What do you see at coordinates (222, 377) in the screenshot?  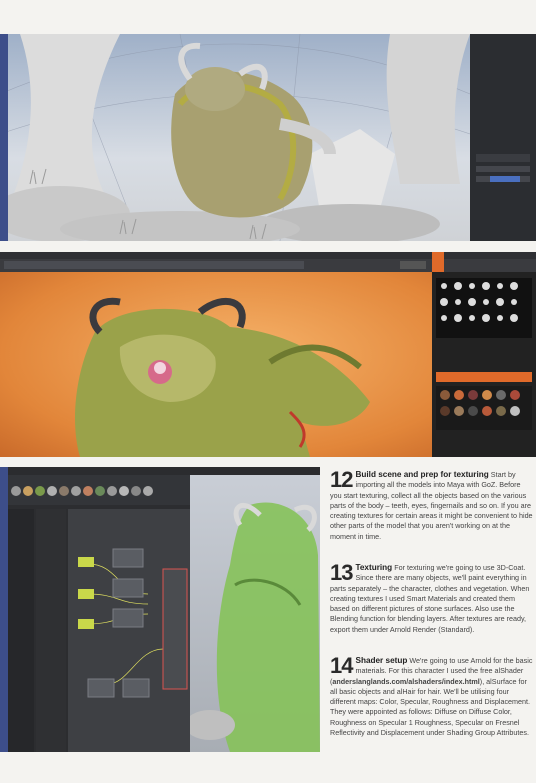 I see `troll-render` at bounding box center [222, 377].